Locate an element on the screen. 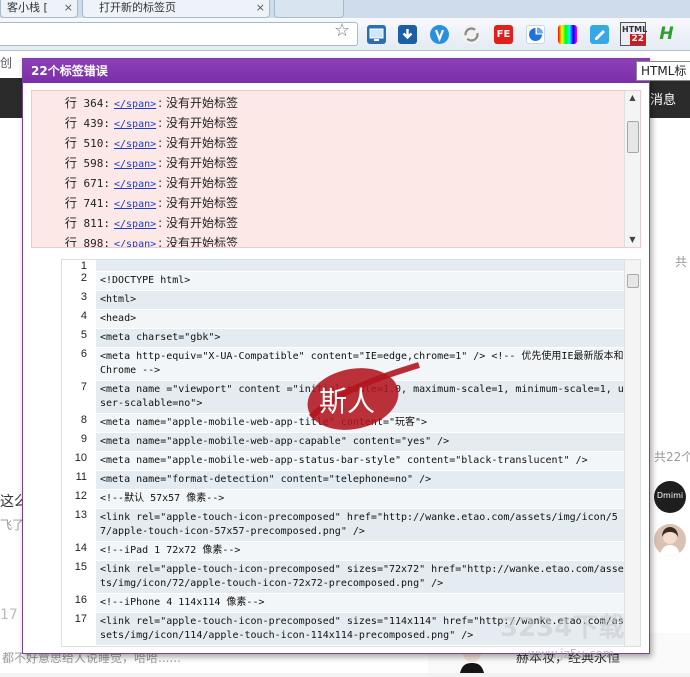  code-text: <!--iPad 1 72x72 像素--> is located at coordinates (360, 551).